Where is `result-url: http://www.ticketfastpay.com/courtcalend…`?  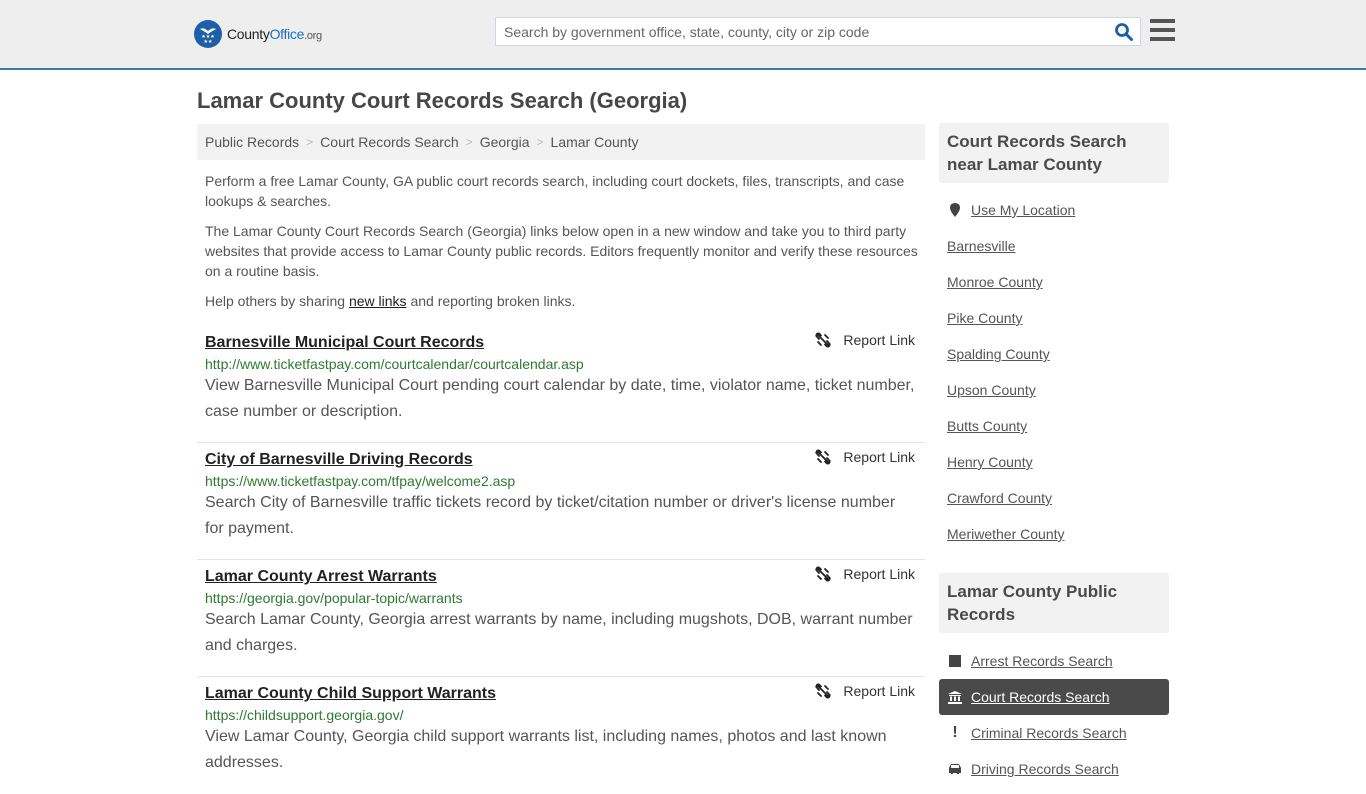 result-url: http://www.ticketfastpay.com/courtcalend… is located at coordinates (561, 364).